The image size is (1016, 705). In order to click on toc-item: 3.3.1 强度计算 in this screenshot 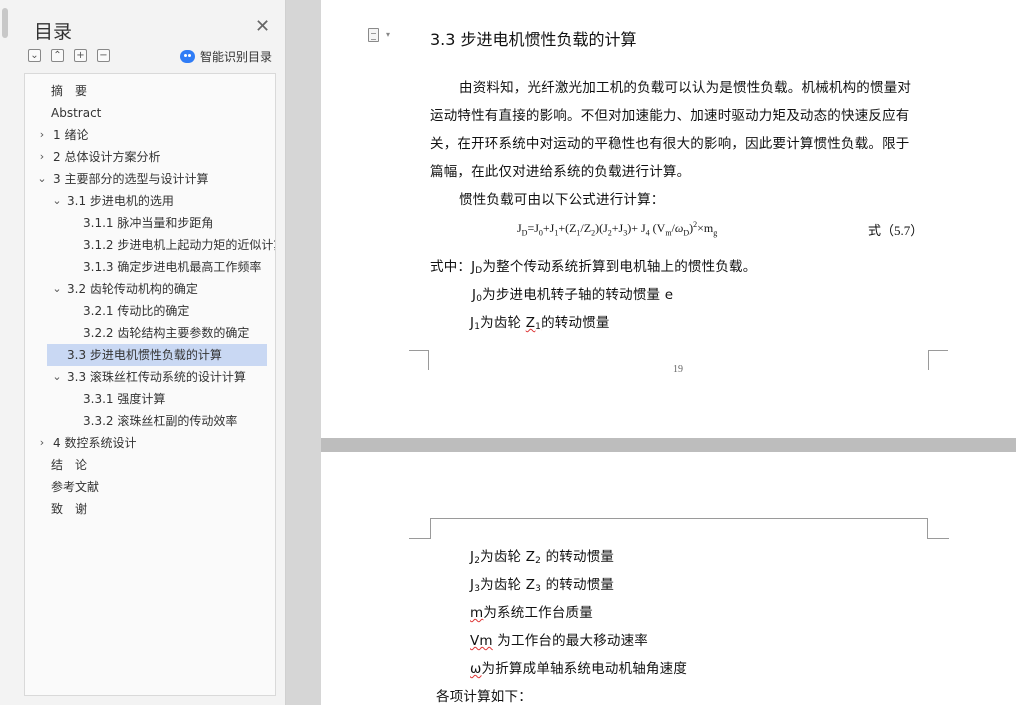, I will do `click(150, 399)`.